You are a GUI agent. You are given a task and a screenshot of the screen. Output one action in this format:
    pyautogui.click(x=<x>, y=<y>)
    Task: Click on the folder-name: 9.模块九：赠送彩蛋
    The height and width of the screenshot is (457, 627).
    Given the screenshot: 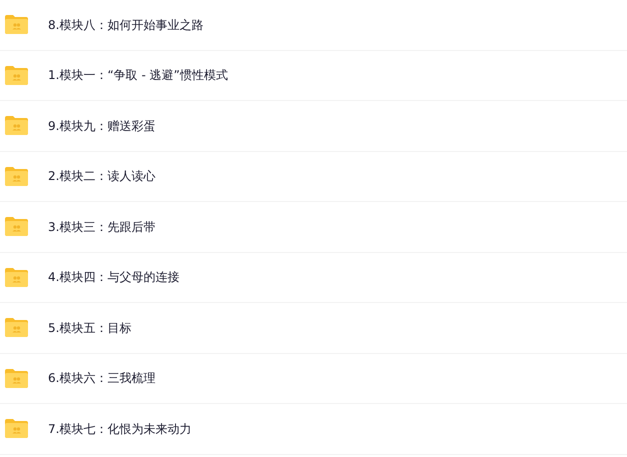 What is the action you would take?
    pyautogui.click(x=102, y=125)
    